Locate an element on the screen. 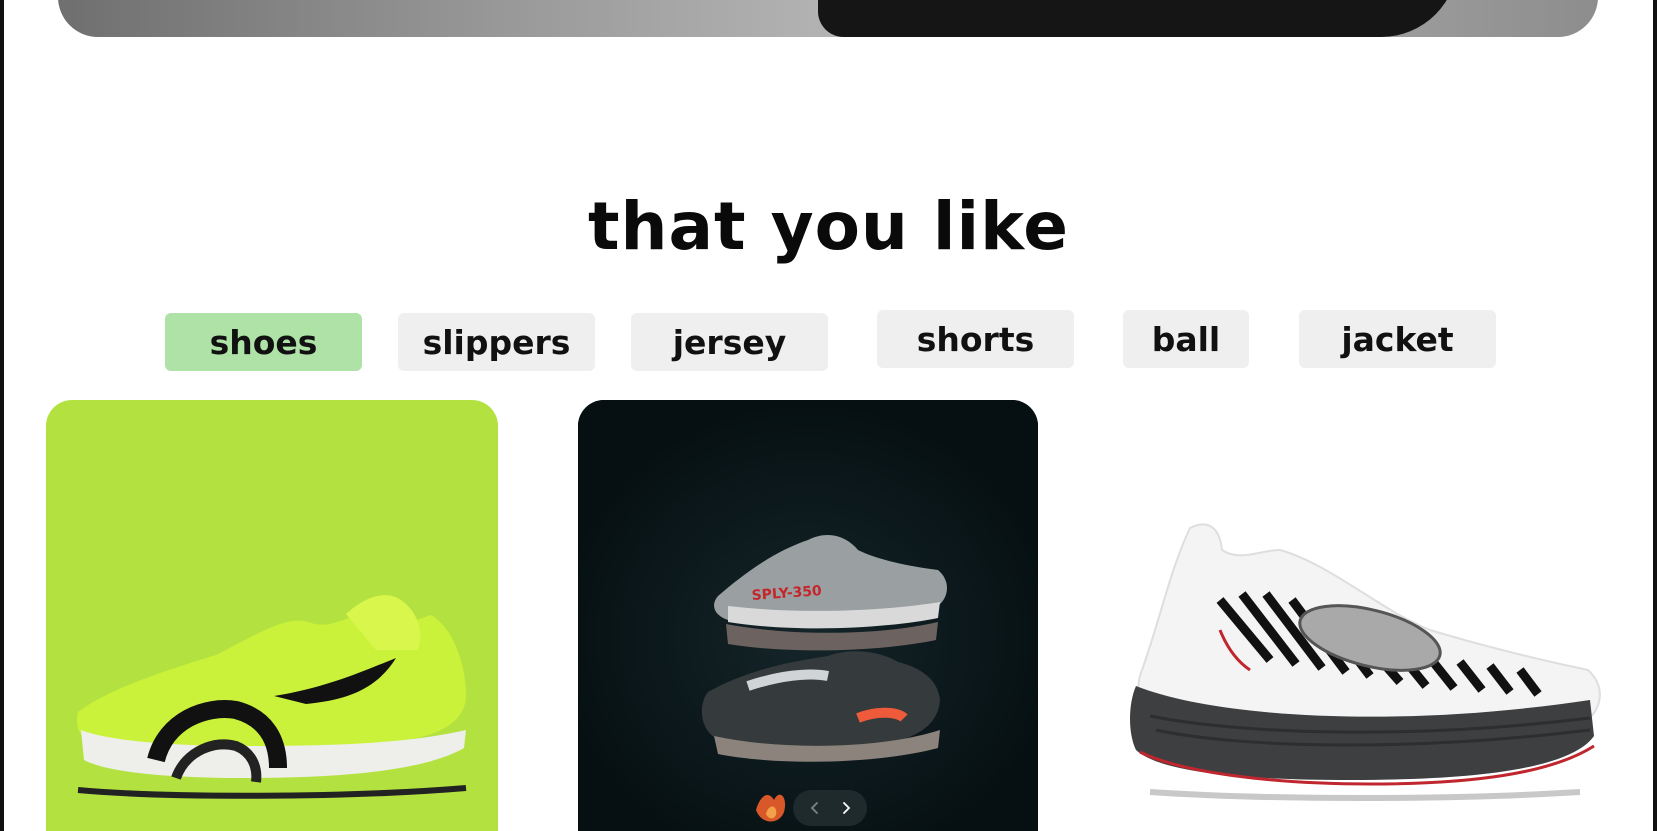  product-card-stacked-sneakers: SPLY-350 is located at coordinates (808, 615).